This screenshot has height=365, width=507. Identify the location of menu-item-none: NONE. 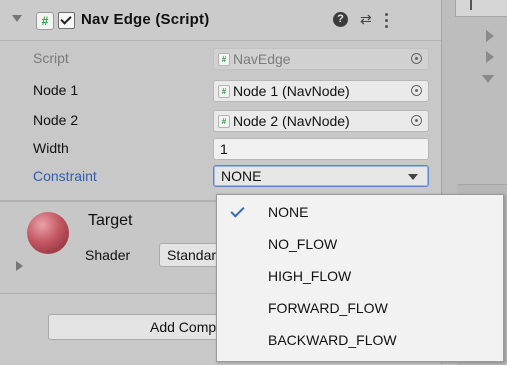
(360, 212).